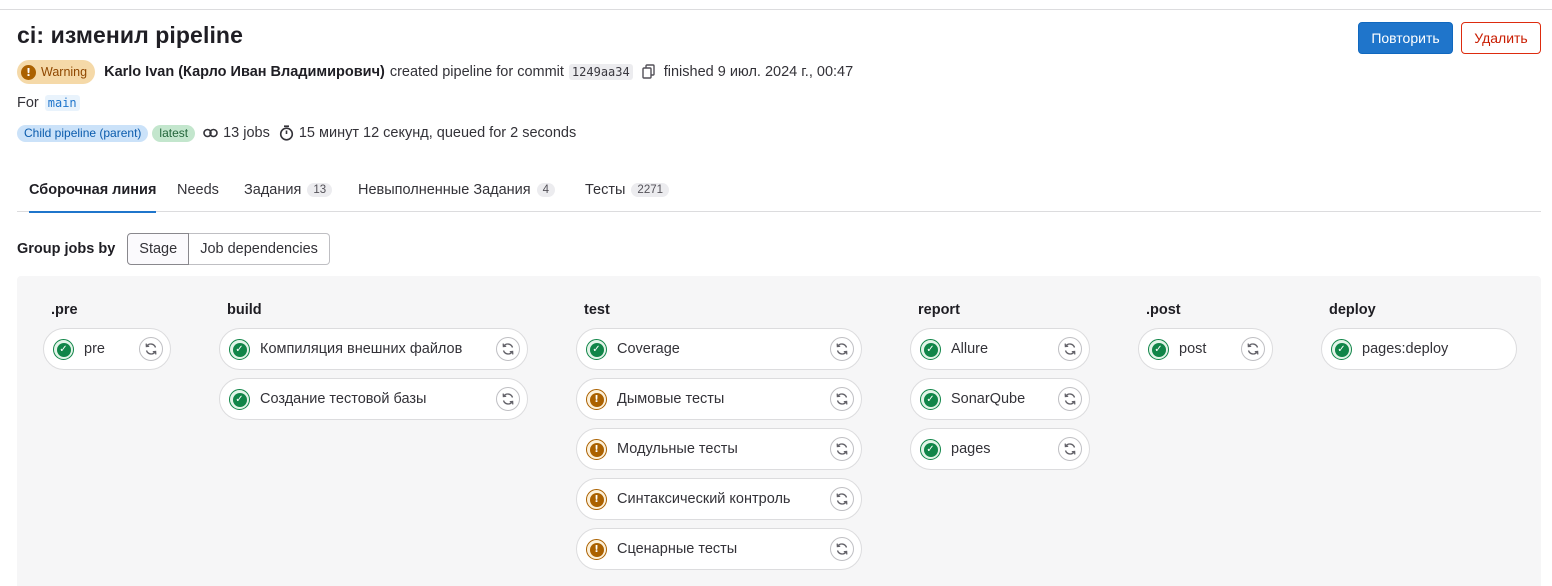 This screenshot has height=586, width=1552. Describe the element at coordinates (62, 103) in the screenshot. I see `branch-ref: main` at that location.